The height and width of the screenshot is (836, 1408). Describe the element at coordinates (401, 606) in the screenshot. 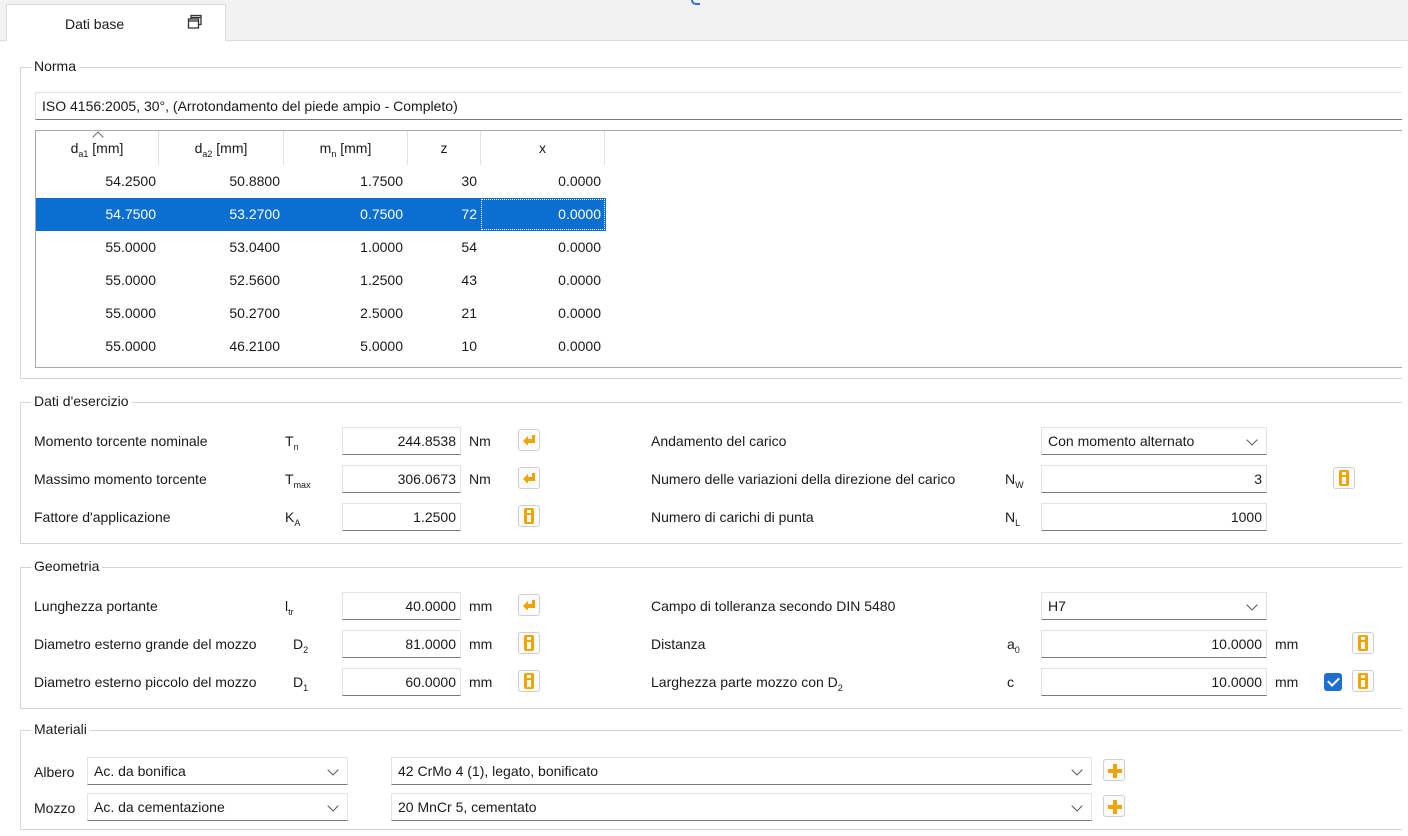

I see `bearing-length-field: 40.0000` at that location.